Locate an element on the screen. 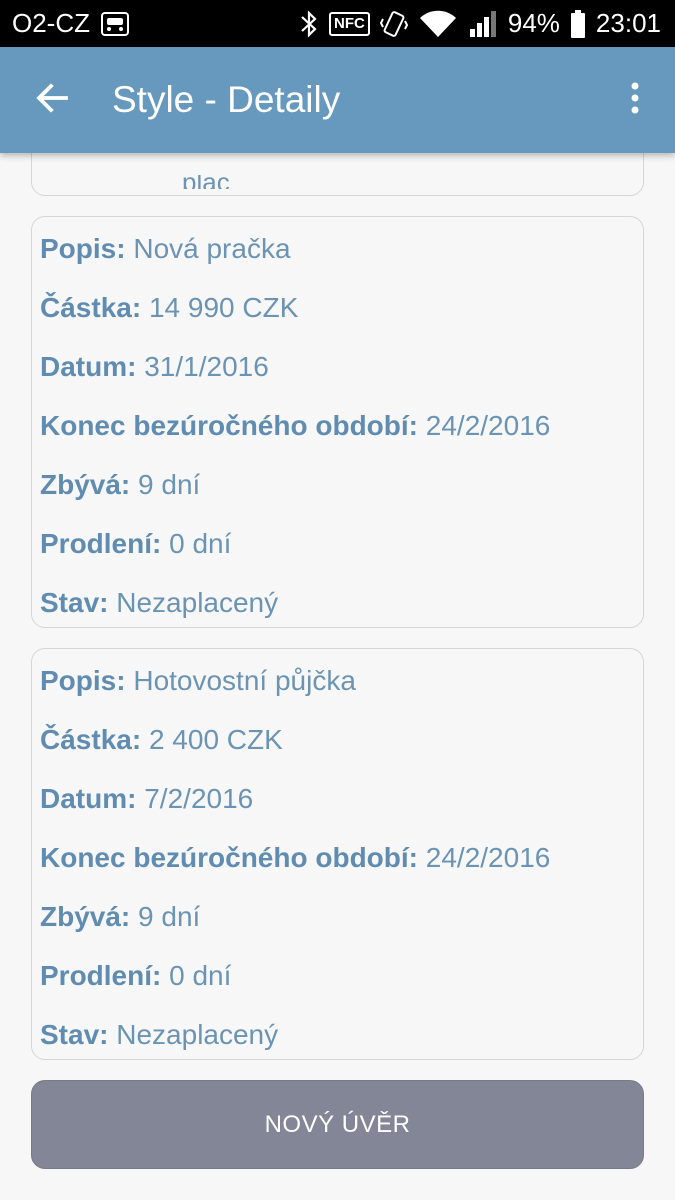  field-amount: Částka: 14 990 CZK is located at coordinates (169, 307).